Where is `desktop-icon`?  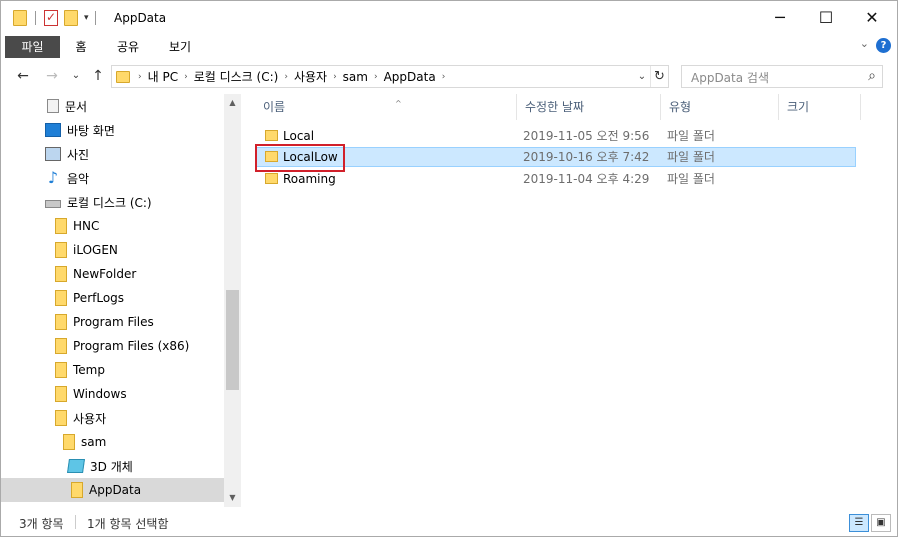 desktop-icon is located at coordinates (53, 130).